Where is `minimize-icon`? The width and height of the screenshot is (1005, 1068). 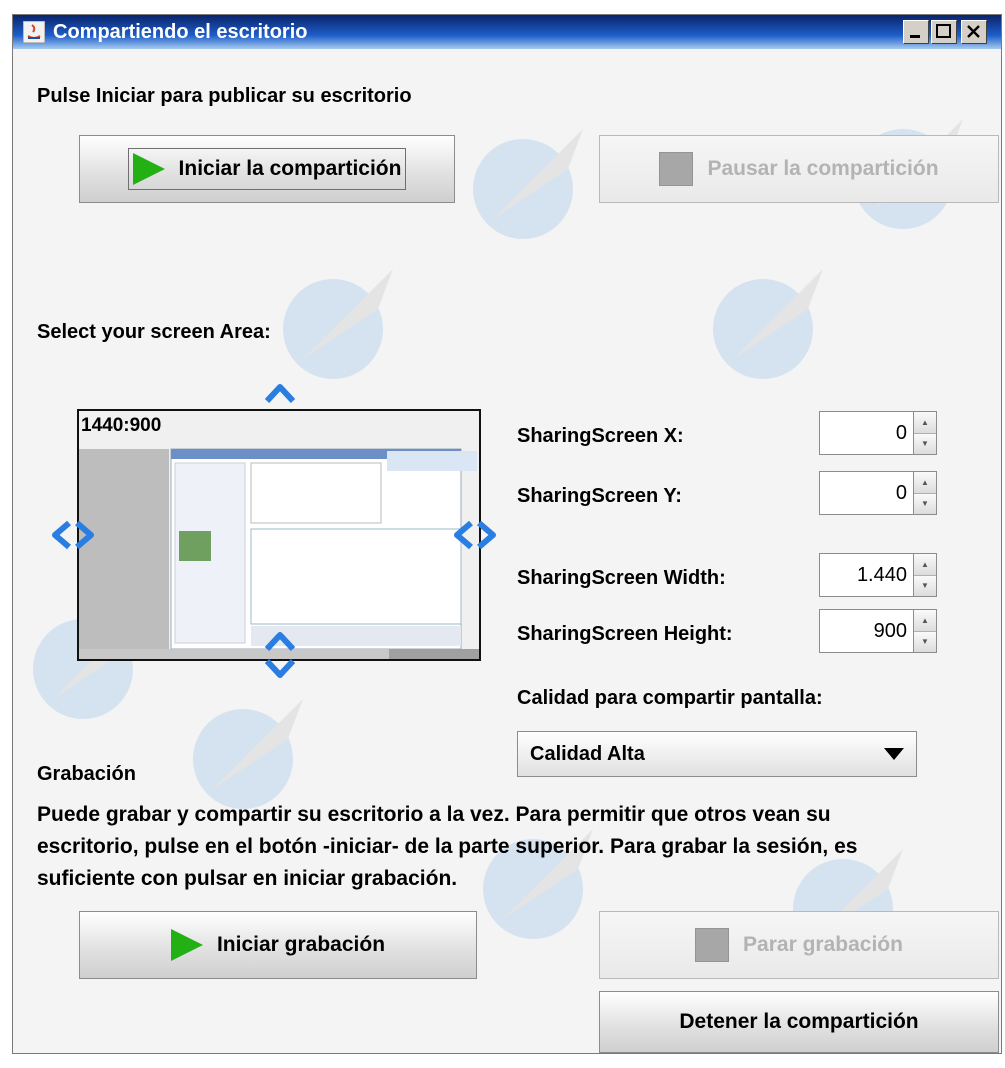 minimize-icon is located at coordinates (915, 36).